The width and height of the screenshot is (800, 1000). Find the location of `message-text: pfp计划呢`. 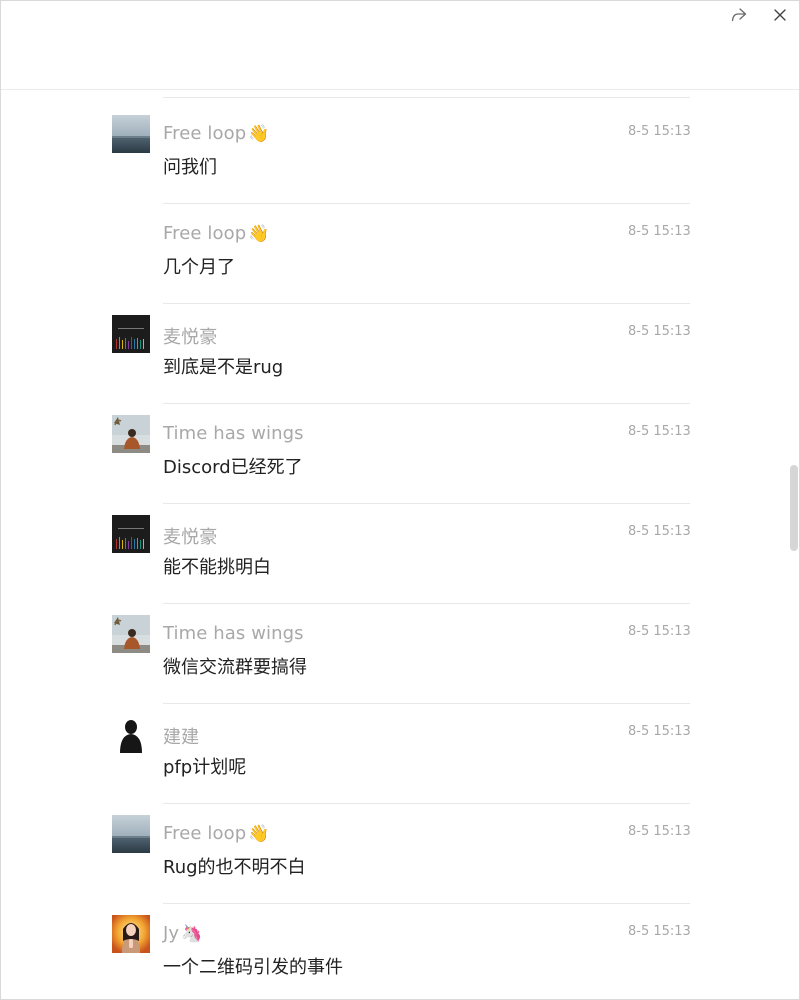

message-text: pfp计划呢 is located at coordinates (205, 767).